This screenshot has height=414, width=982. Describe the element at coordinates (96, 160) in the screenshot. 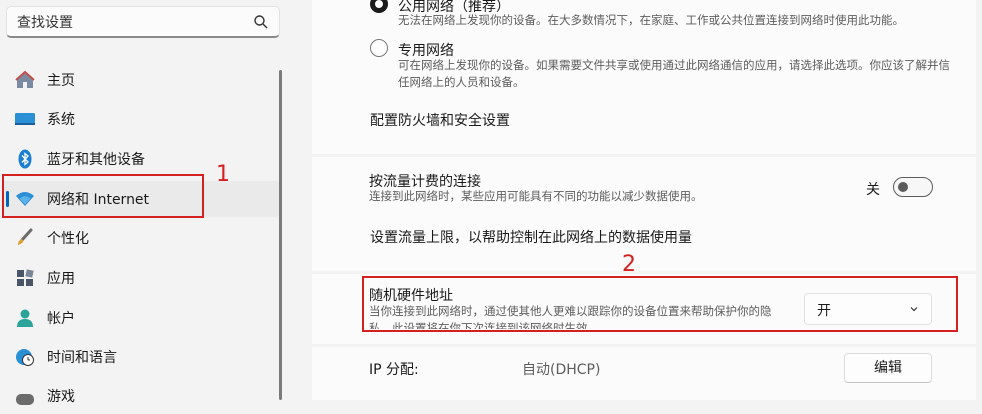

I see `sidebar-item-label: 蓝牙和其他设备` at that location.